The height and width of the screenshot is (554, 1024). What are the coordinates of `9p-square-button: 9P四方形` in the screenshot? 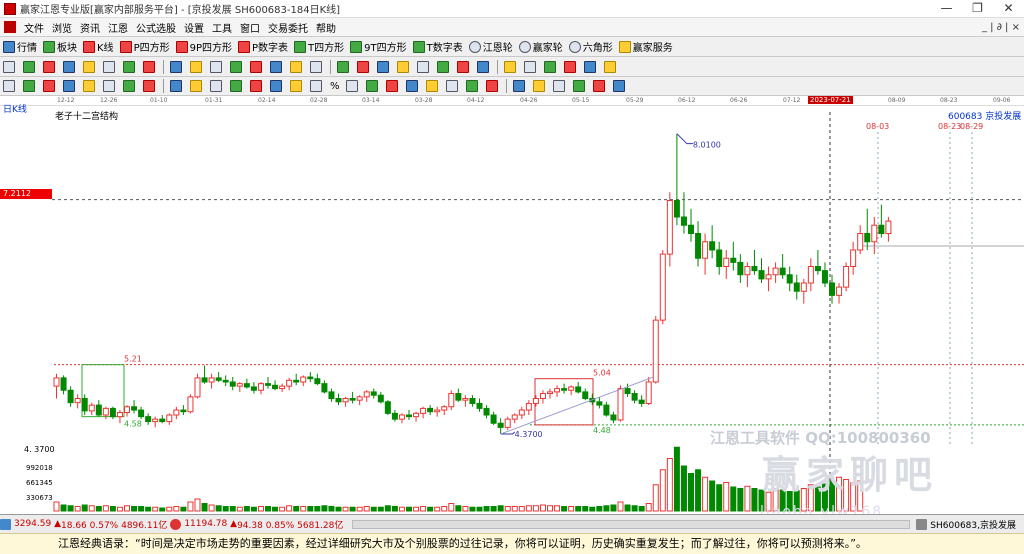 It's located at (204, 46).